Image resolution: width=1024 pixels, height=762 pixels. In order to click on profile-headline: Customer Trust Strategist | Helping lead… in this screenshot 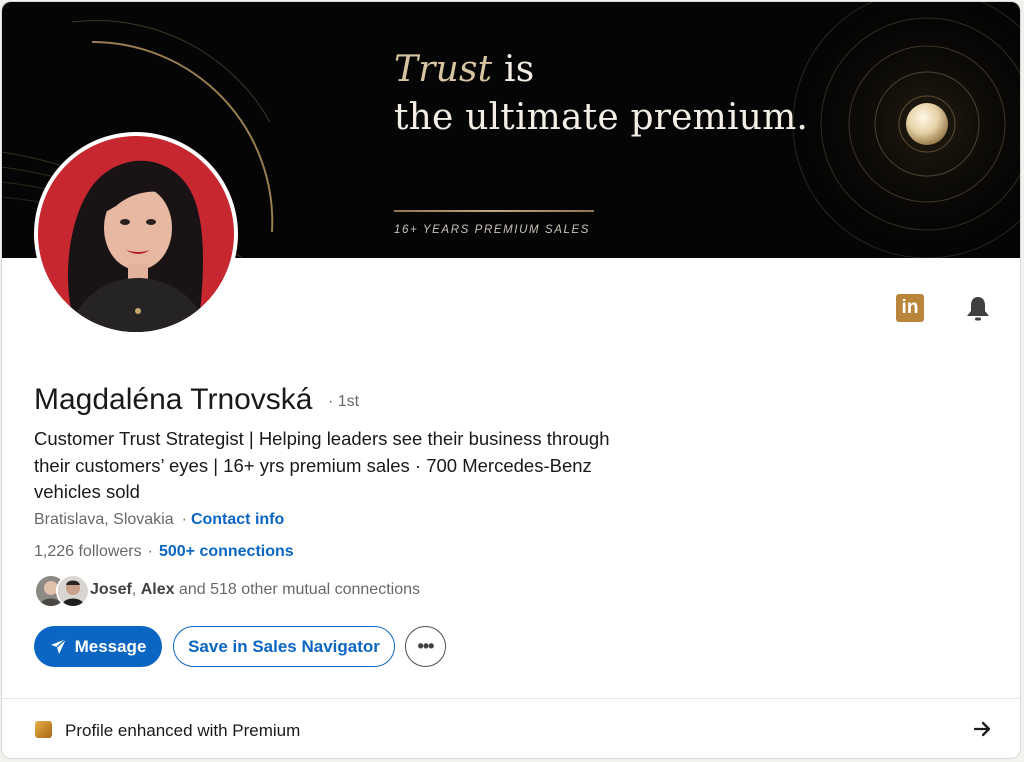, I will do `click(322, 465)`.